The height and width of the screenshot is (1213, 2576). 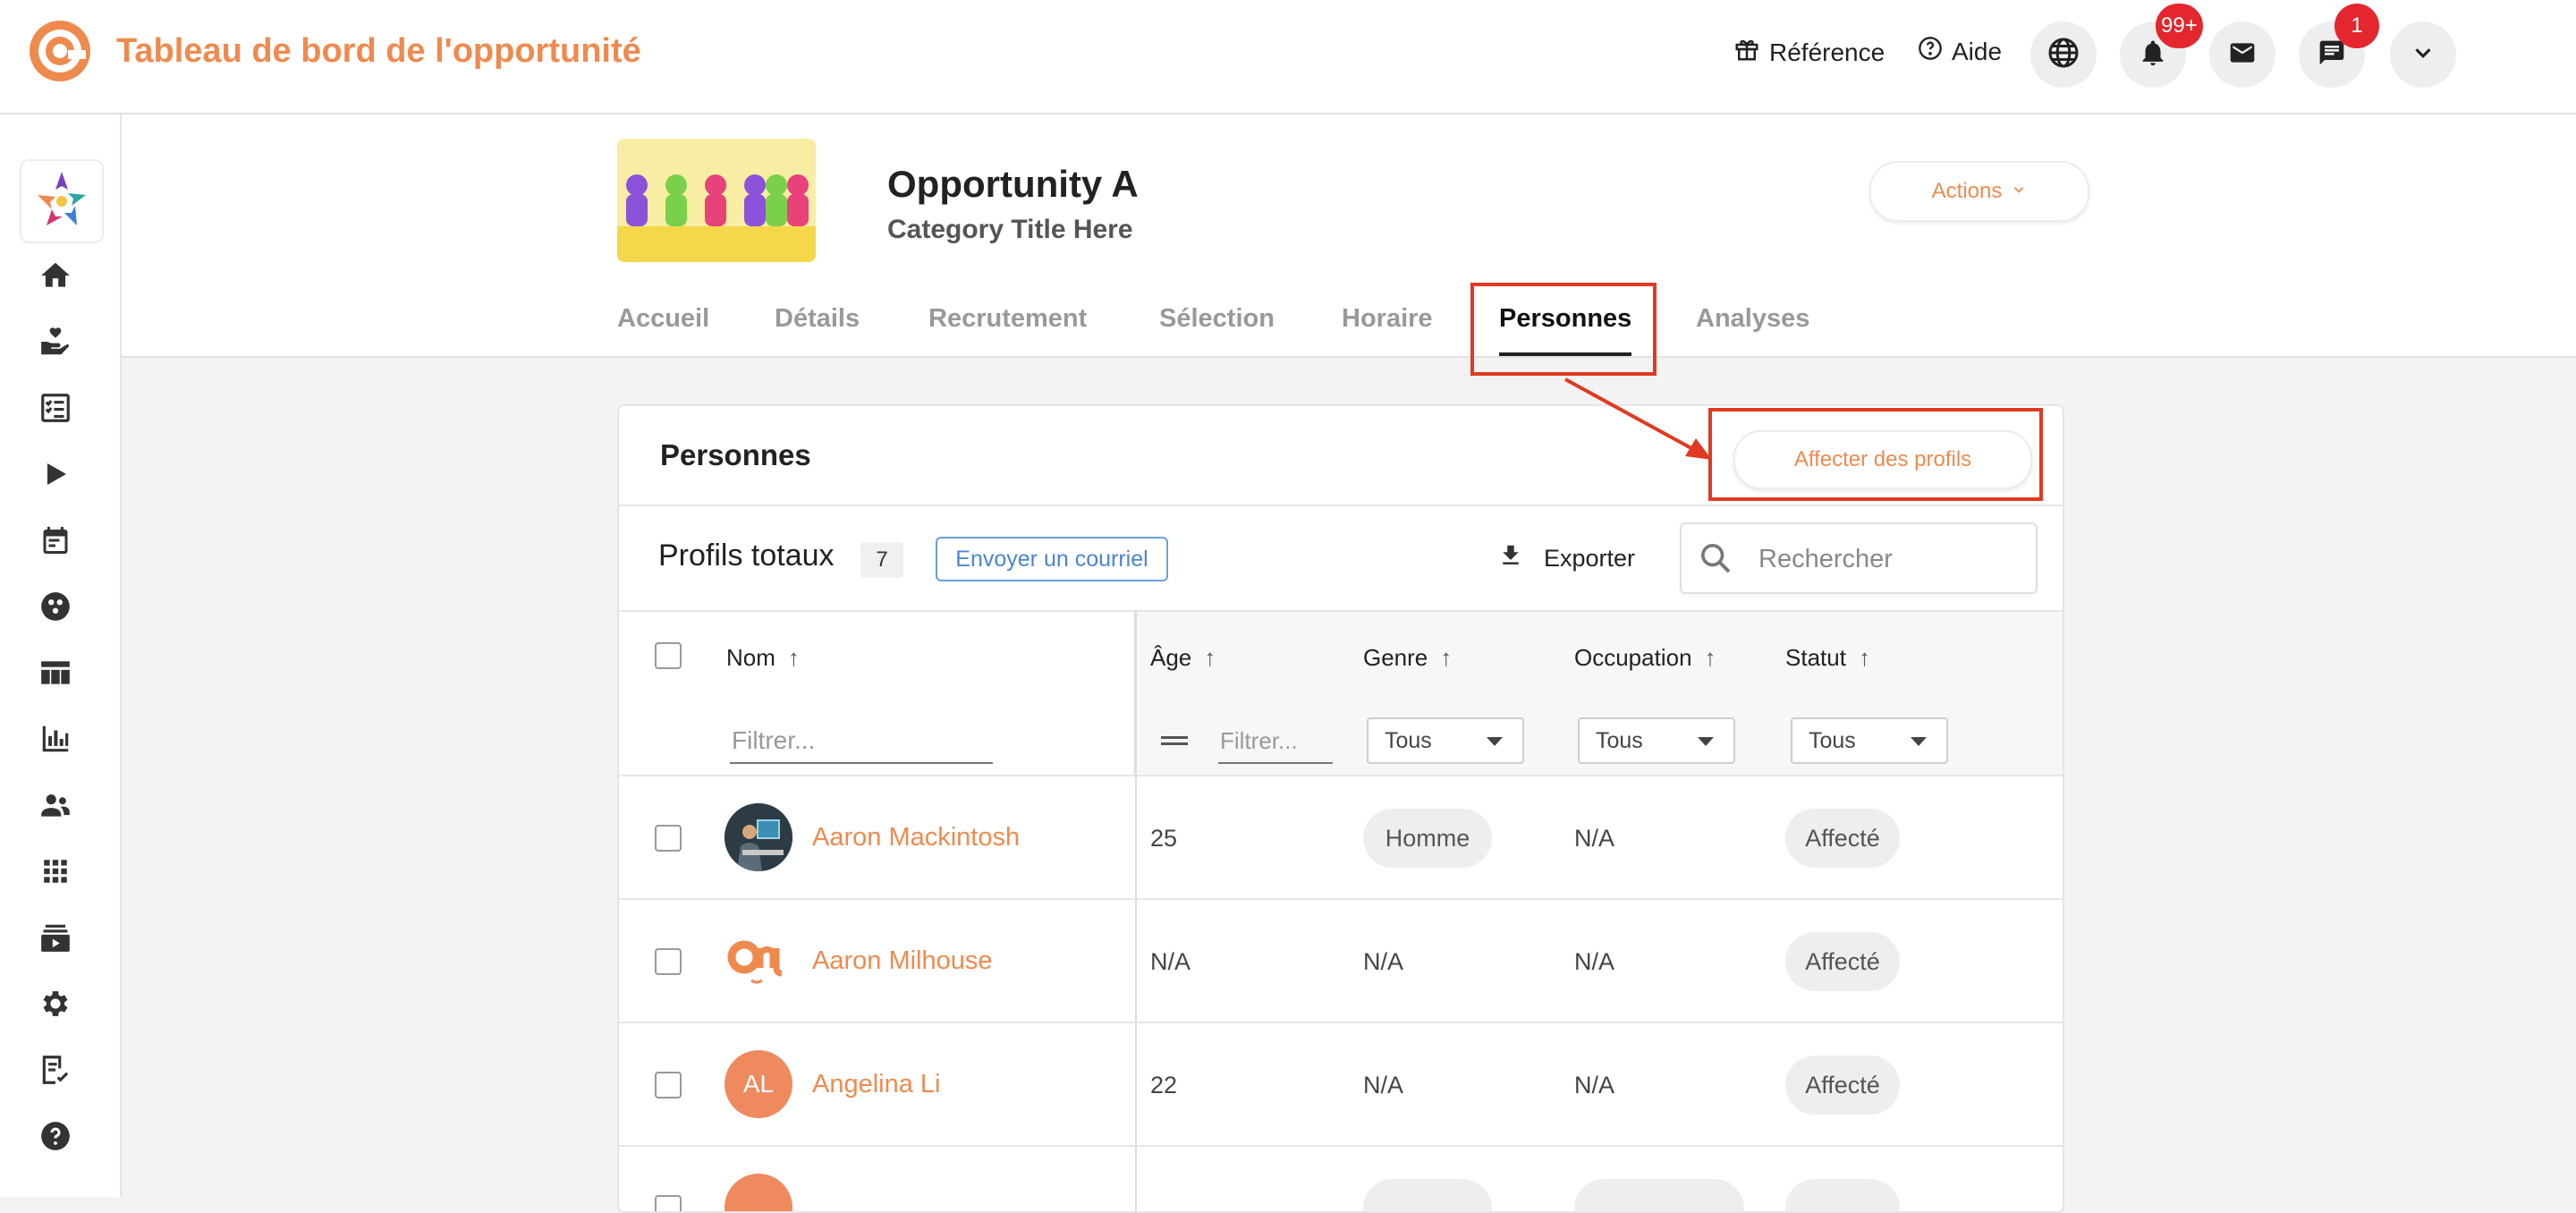 I want to click on row-checkbox, so click(x=668, y=1203).